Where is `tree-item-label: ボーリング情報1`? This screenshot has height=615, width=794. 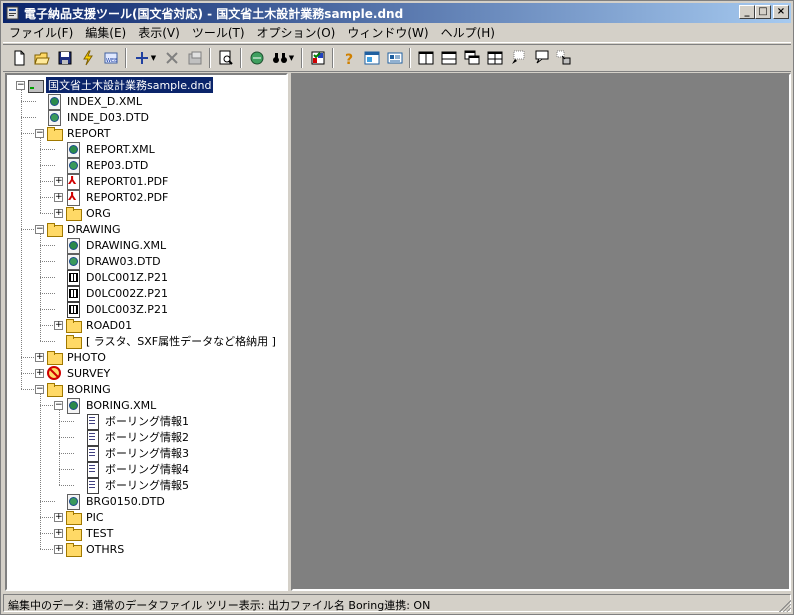
tree-item-label: ボーリング情報1 is located at coordinates (147, 421).